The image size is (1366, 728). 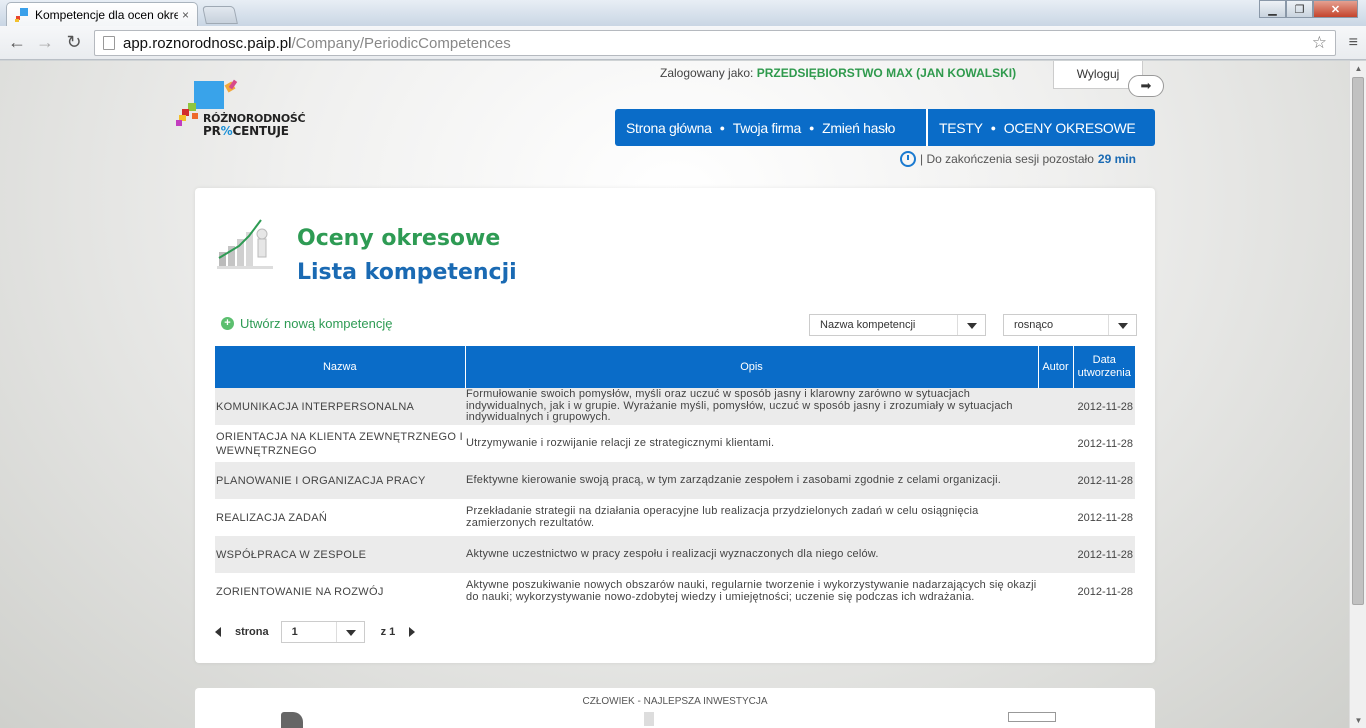 What do you see at coordinates (683, 13) in the screenshot?
I see `browser-titlebar: Kompetencje dla ocen okresowych × ▁ ❐ ✕` at bounding box center [683, 13].